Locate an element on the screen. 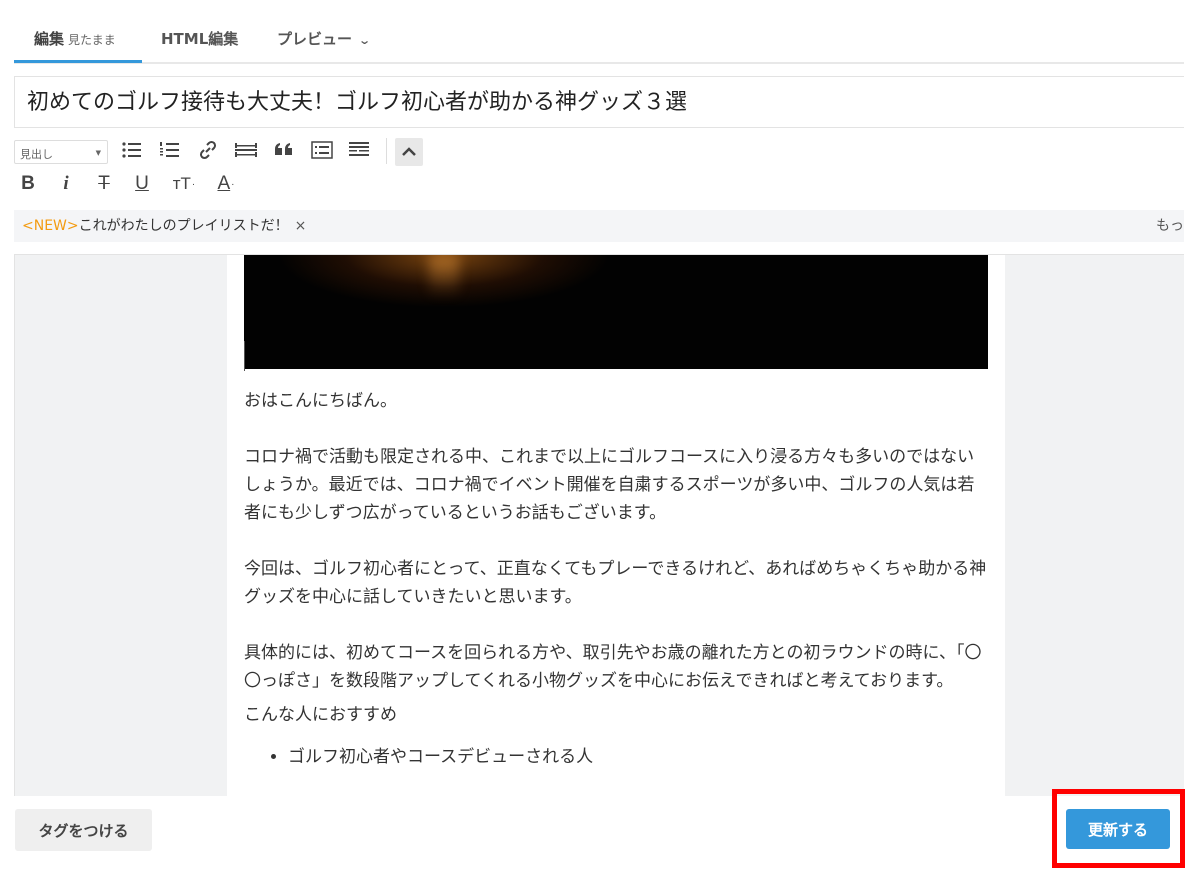 This screenshot has width=1200, height=880. notice-bar: <NEW>これがわたしのプレイリストだ！ × もっ is located at coordinates (599, 226).